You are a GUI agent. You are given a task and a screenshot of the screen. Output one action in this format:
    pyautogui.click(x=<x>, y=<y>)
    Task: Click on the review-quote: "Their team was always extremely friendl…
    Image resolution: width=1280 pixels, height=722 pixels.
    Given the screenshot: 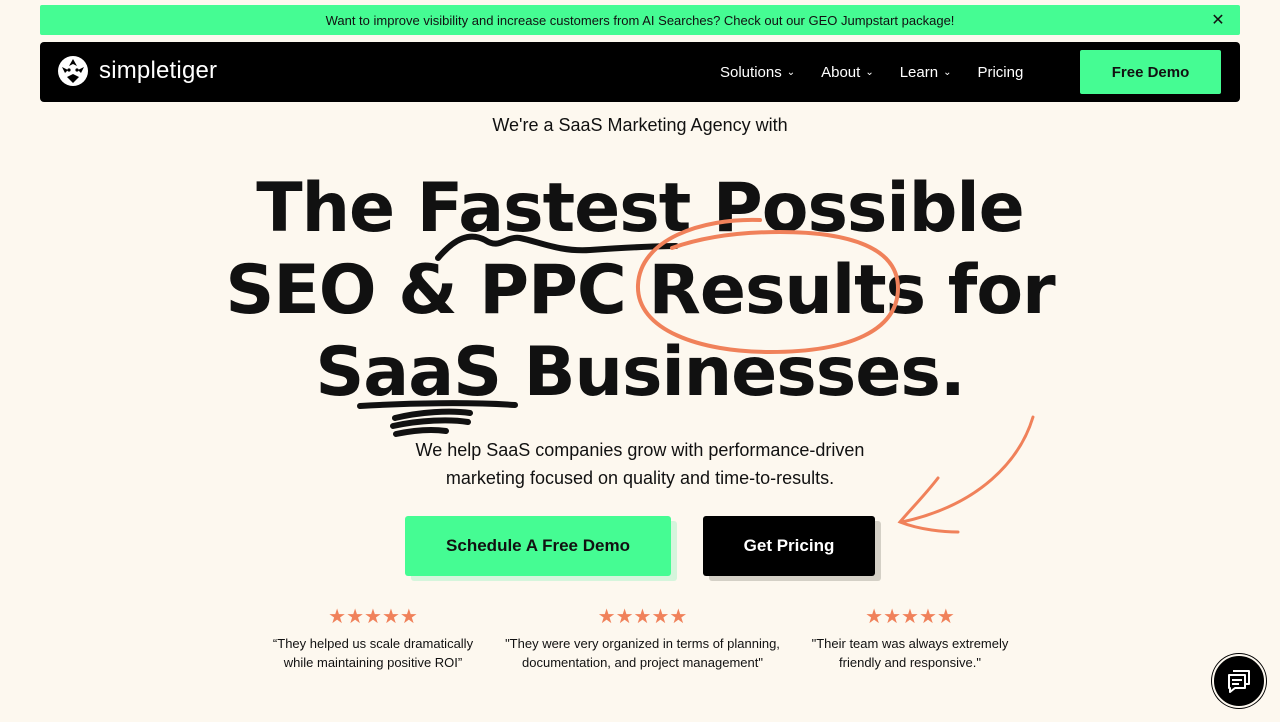 What is the action you would take?
    pyautogui.click(x=910, y=653)
    